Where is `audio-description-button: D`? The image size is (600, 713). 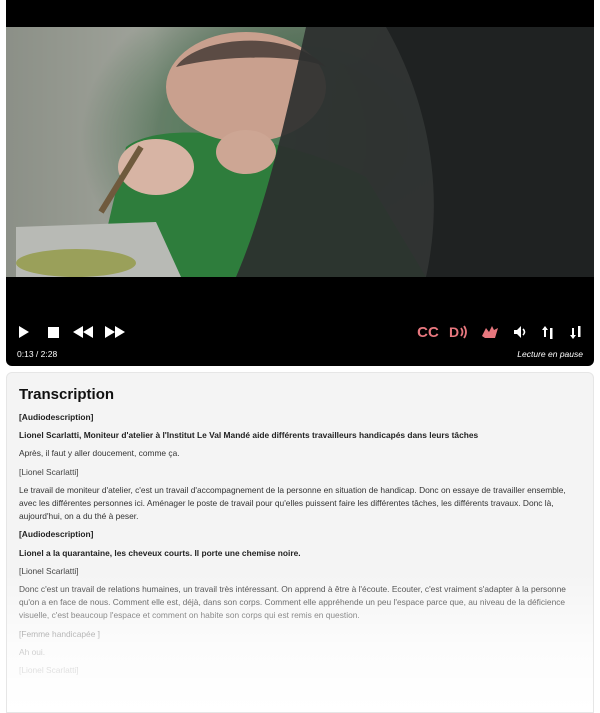 audio-description-button: D is located at coordinates (460, 332).